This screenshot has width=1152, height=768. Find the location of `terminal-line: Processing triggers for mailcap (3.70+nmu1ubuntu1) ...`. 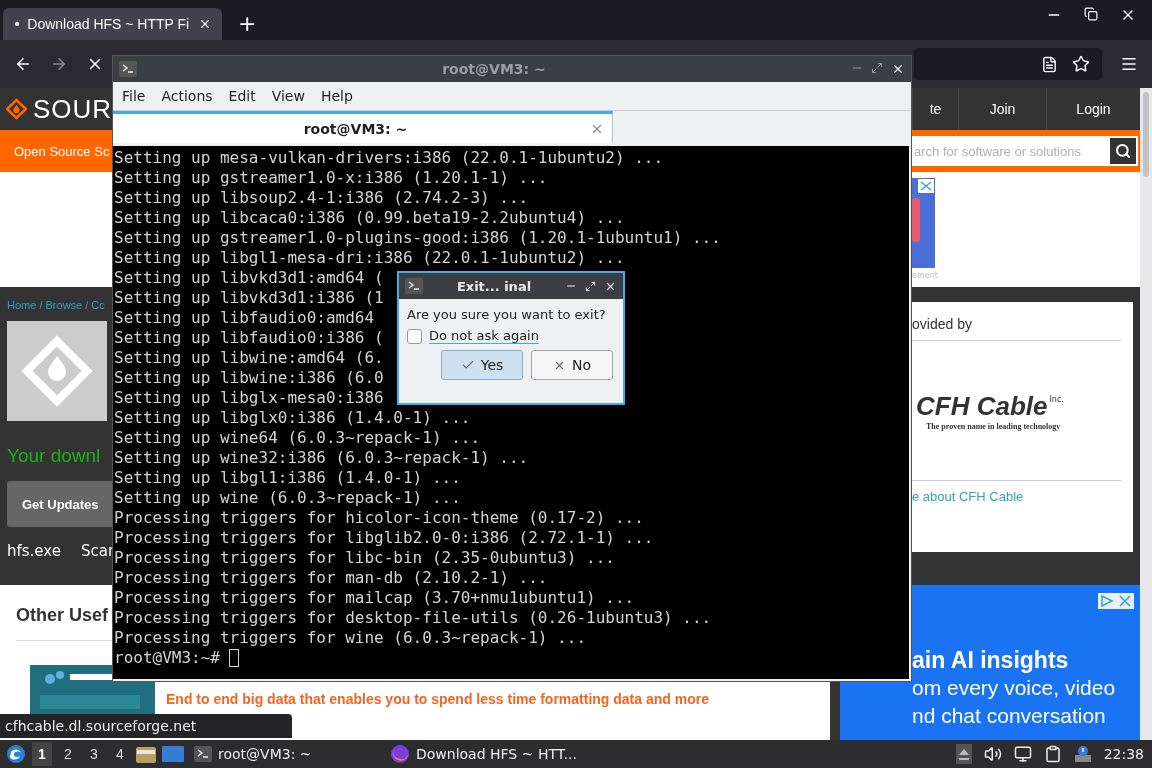

terminal-line: Processing triggers for mailcap (3.70+nmu1ubuntu1) ... is located at coordinates (374, 598).